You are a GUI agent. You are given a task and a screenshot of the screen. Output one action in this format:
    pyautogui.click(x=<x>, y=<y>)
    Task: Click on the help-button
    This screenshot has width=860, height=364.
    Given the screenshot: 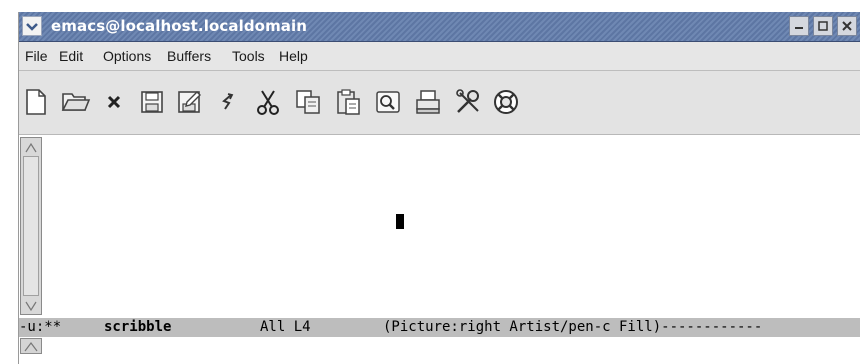 What is the action you would take?
    pyautogui.click(x=506, y=102)
    